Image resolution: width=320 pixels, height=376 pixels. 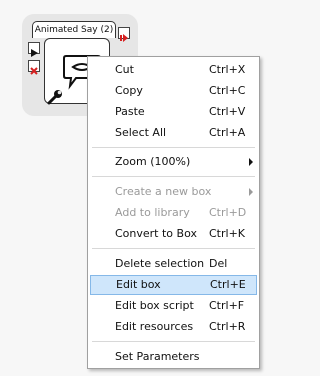 I want to click on menu-item-shortcut: Ctrl+D, so click(x=228, y=212).